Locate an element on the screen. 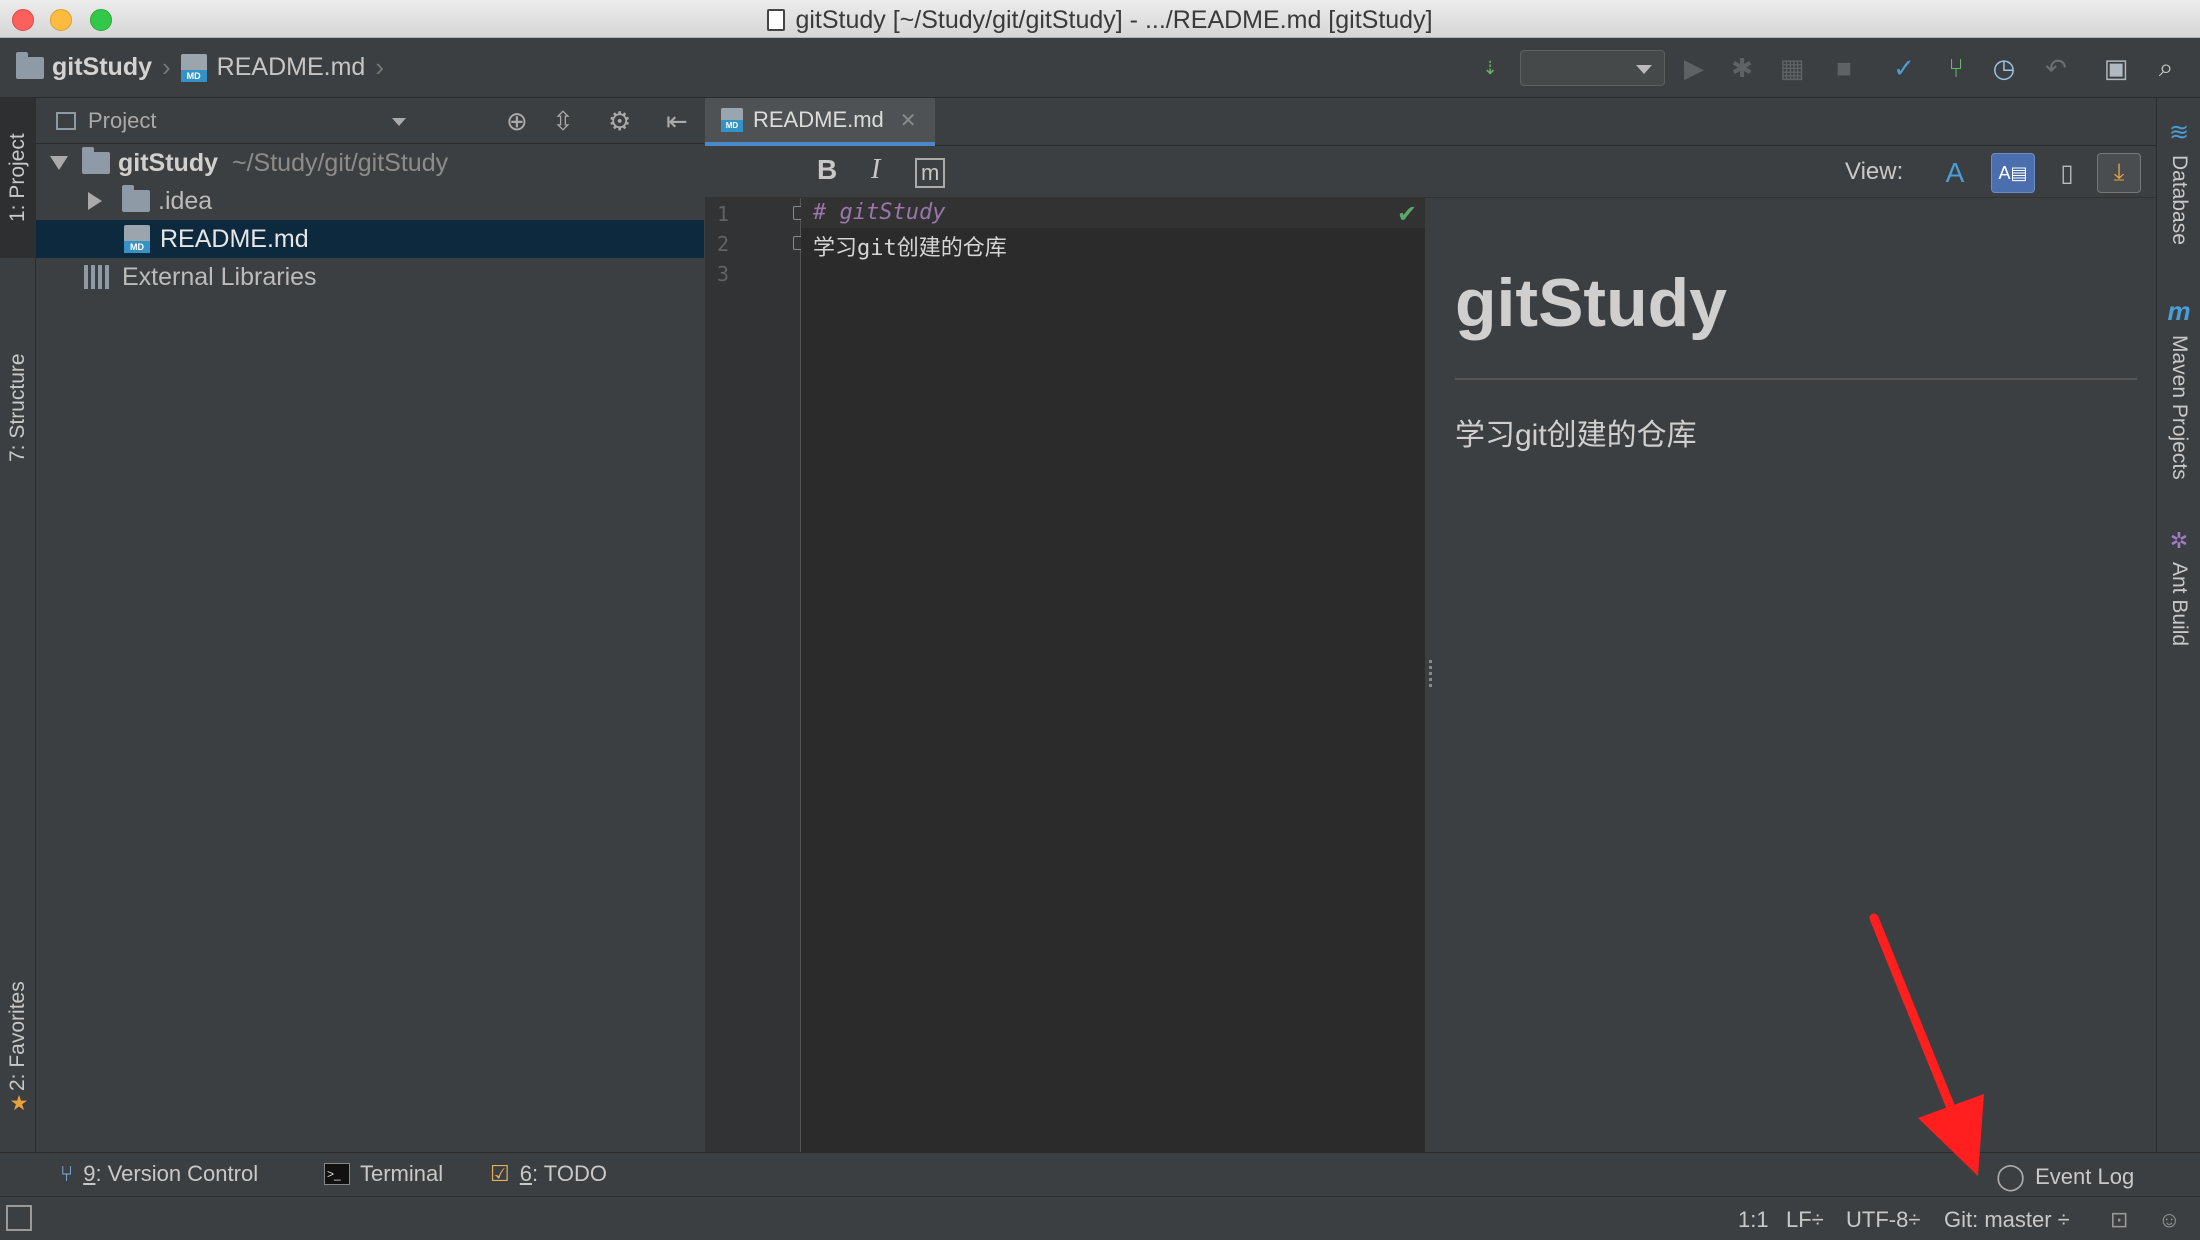 The width and height of the screenshot is (2200, 1240). coverage-icon: ▦ is located at coordinates (1792, 68).